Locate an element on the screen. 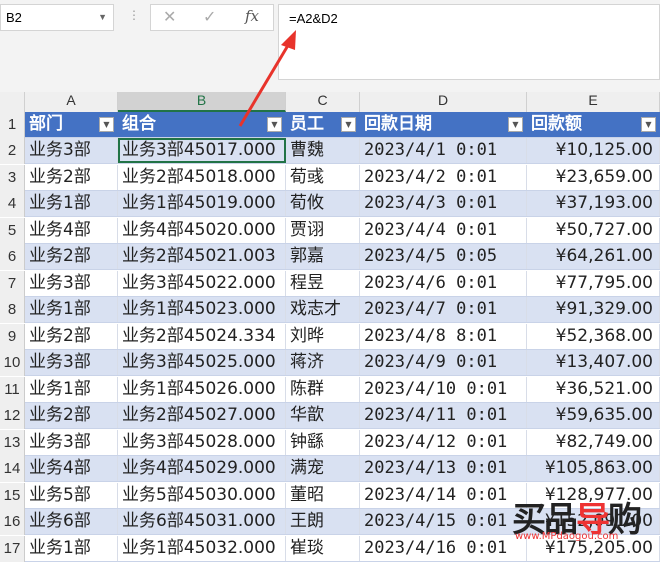 The height and width of the screenshot is (563, 660). annotation-arrow is located at coordinates (267, 78).